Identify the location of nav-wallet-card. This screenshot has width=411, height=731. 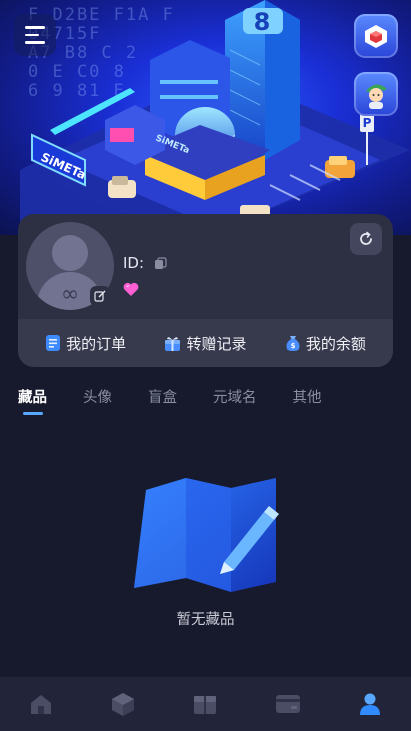
(288, 704).